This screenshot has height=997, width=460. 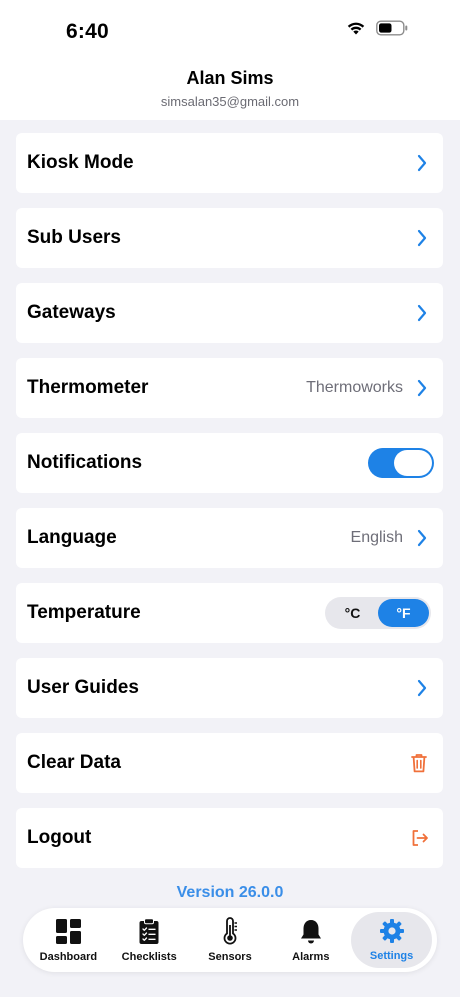 What do you see at coordinates (391, 931) in the screenshot?
I see `gear-icon` at bounding box center [391, 931].